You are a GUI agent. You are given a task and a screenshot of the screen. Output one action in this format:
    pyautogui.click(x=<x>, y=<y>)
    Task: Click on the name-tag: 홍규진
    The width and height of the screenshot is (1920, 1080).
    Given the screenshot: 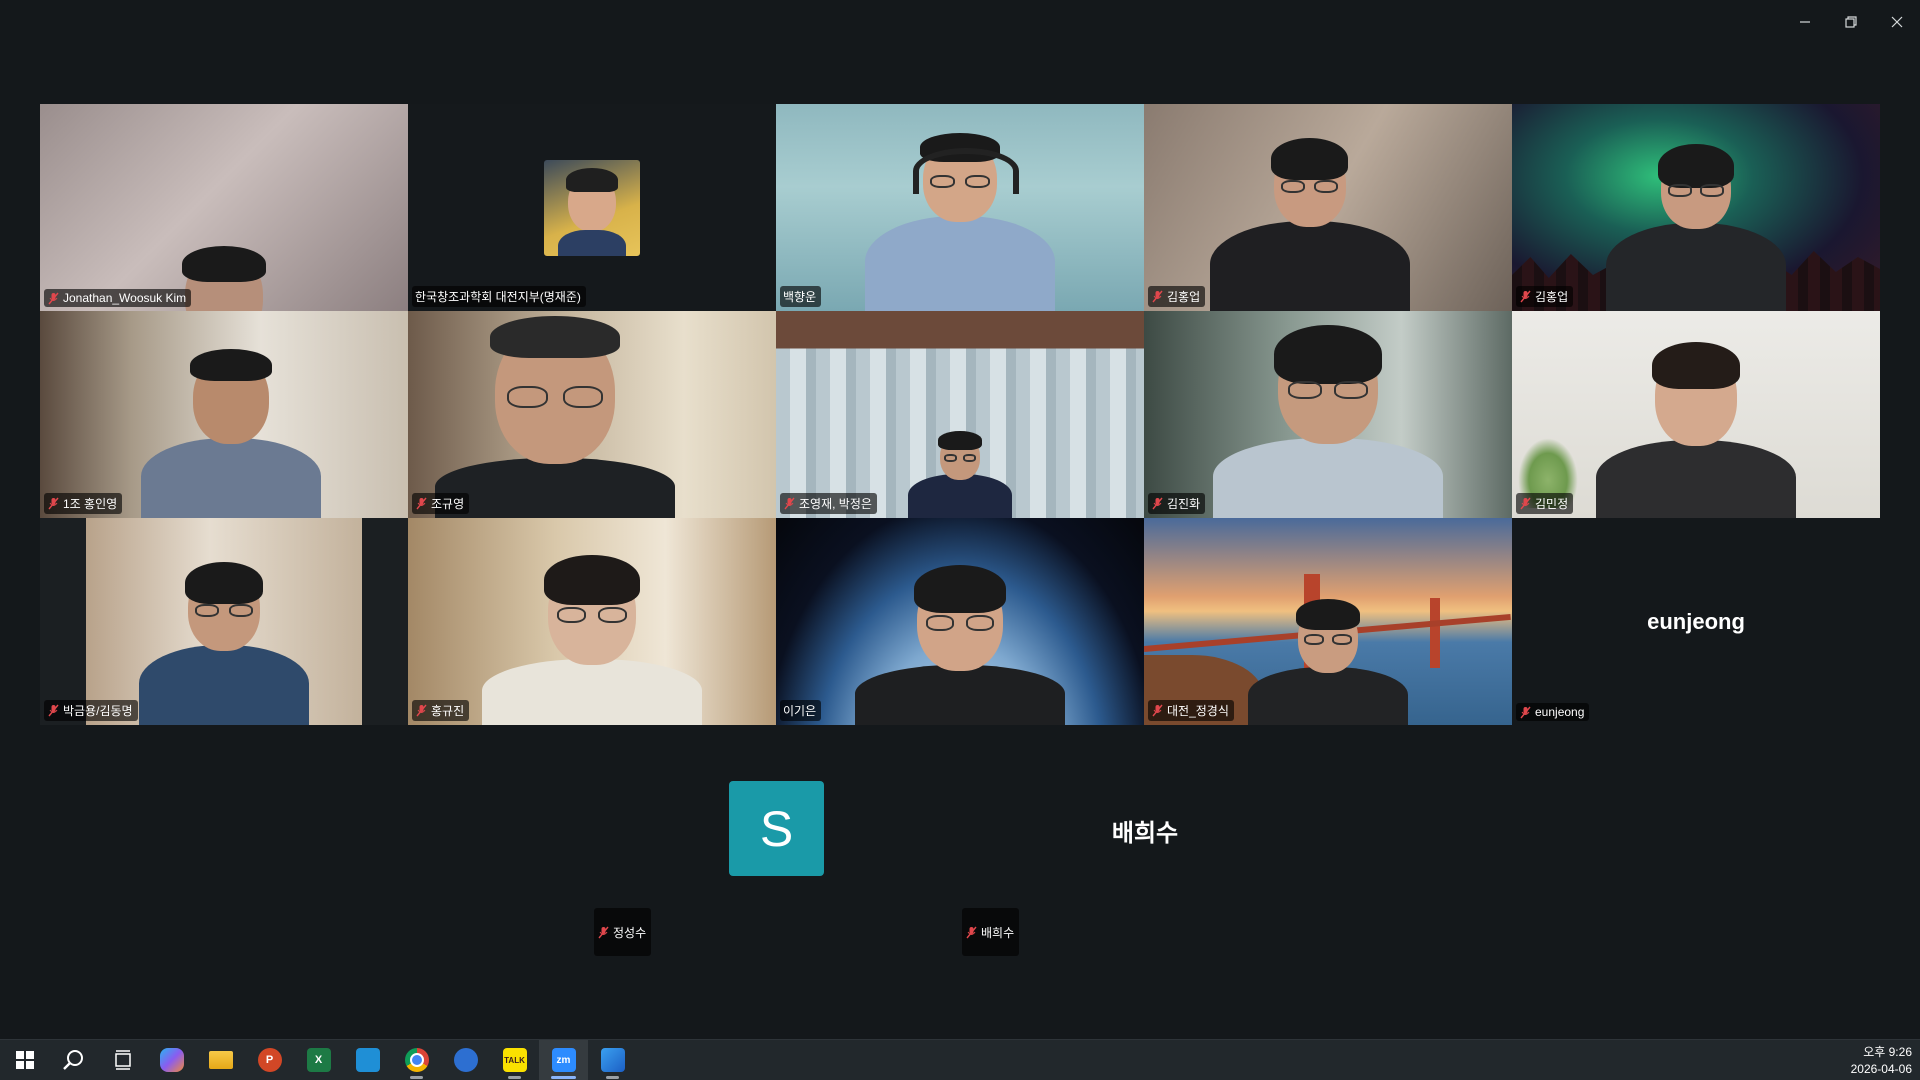 What is the action you would take?
    pyautogui.click(x=441, y=710)
    